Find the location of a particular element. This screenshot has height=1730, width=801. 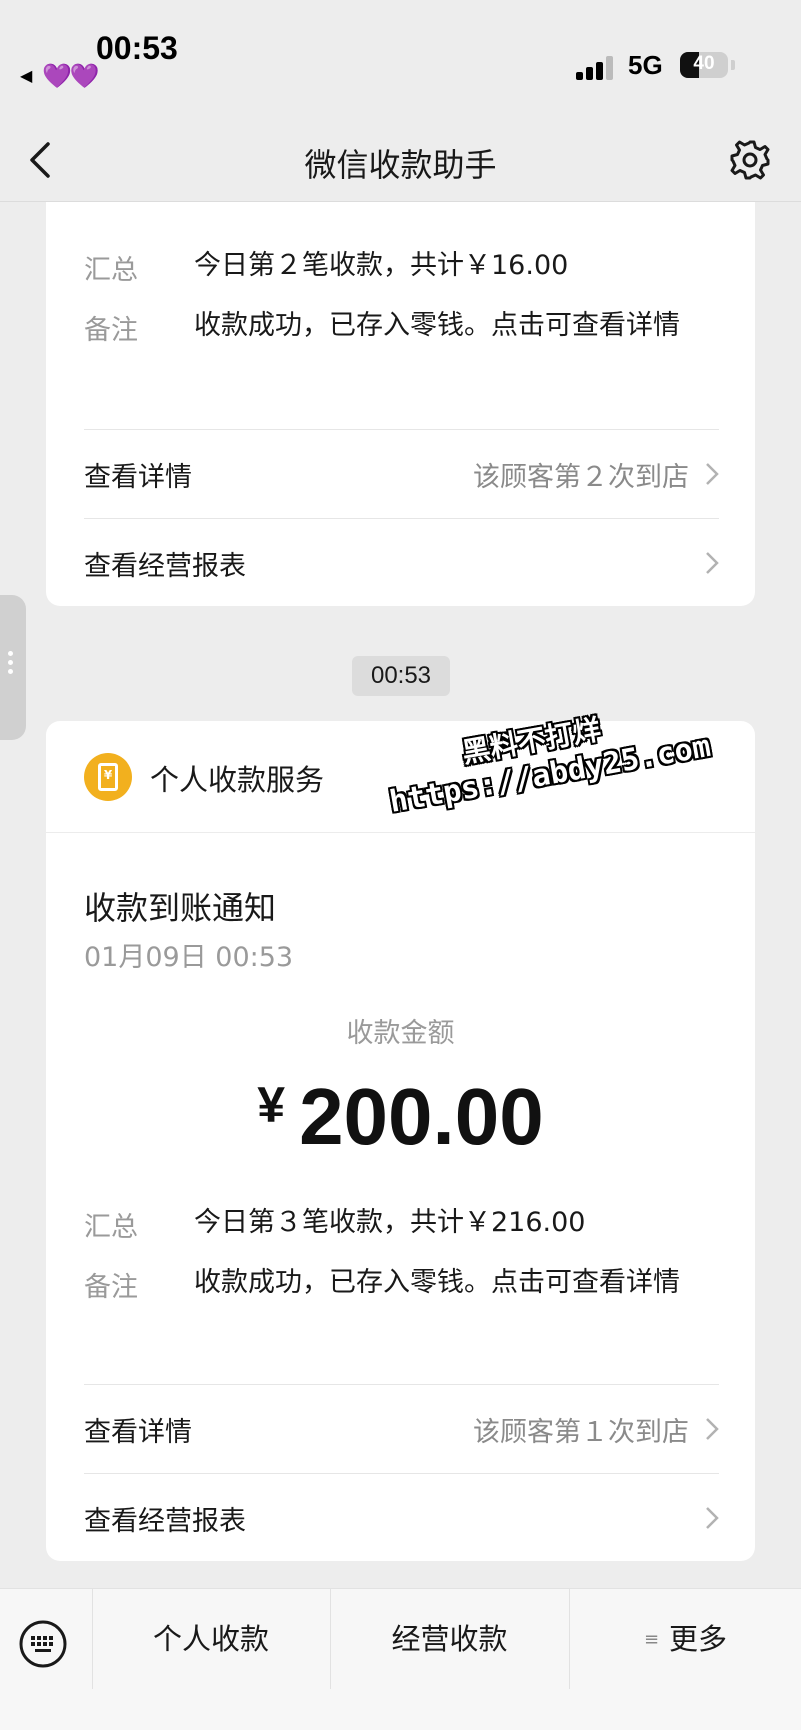

more-dots-icon is located at coordinates (11, 664).